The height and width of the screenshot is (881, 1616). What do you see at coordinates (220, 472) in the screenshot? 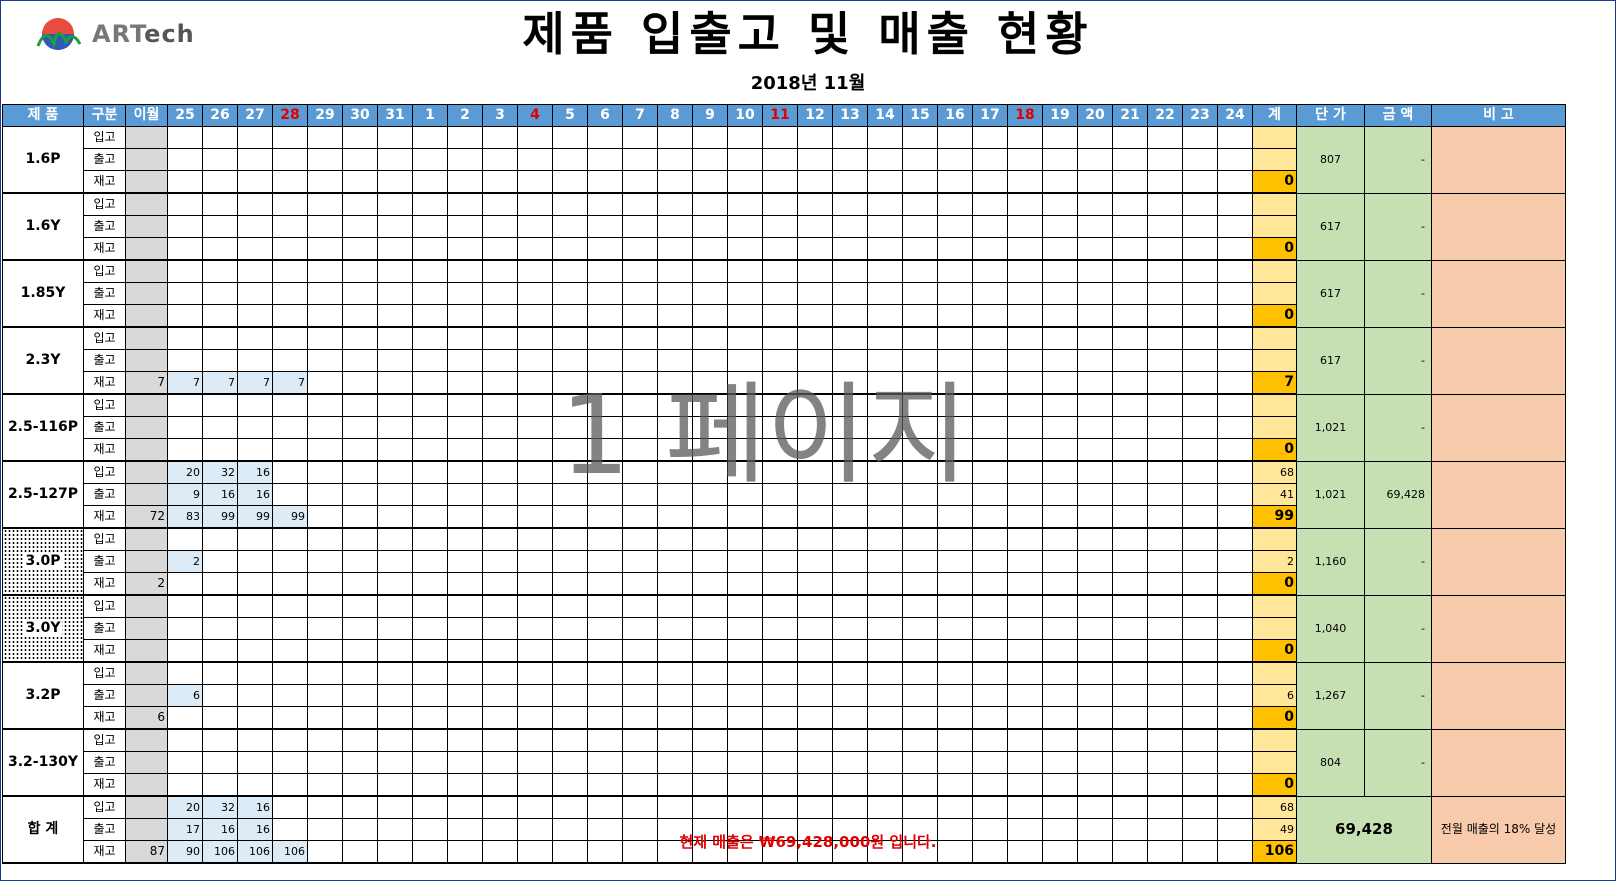
I see `day-cell: 32` at bounding box center [220, 472].